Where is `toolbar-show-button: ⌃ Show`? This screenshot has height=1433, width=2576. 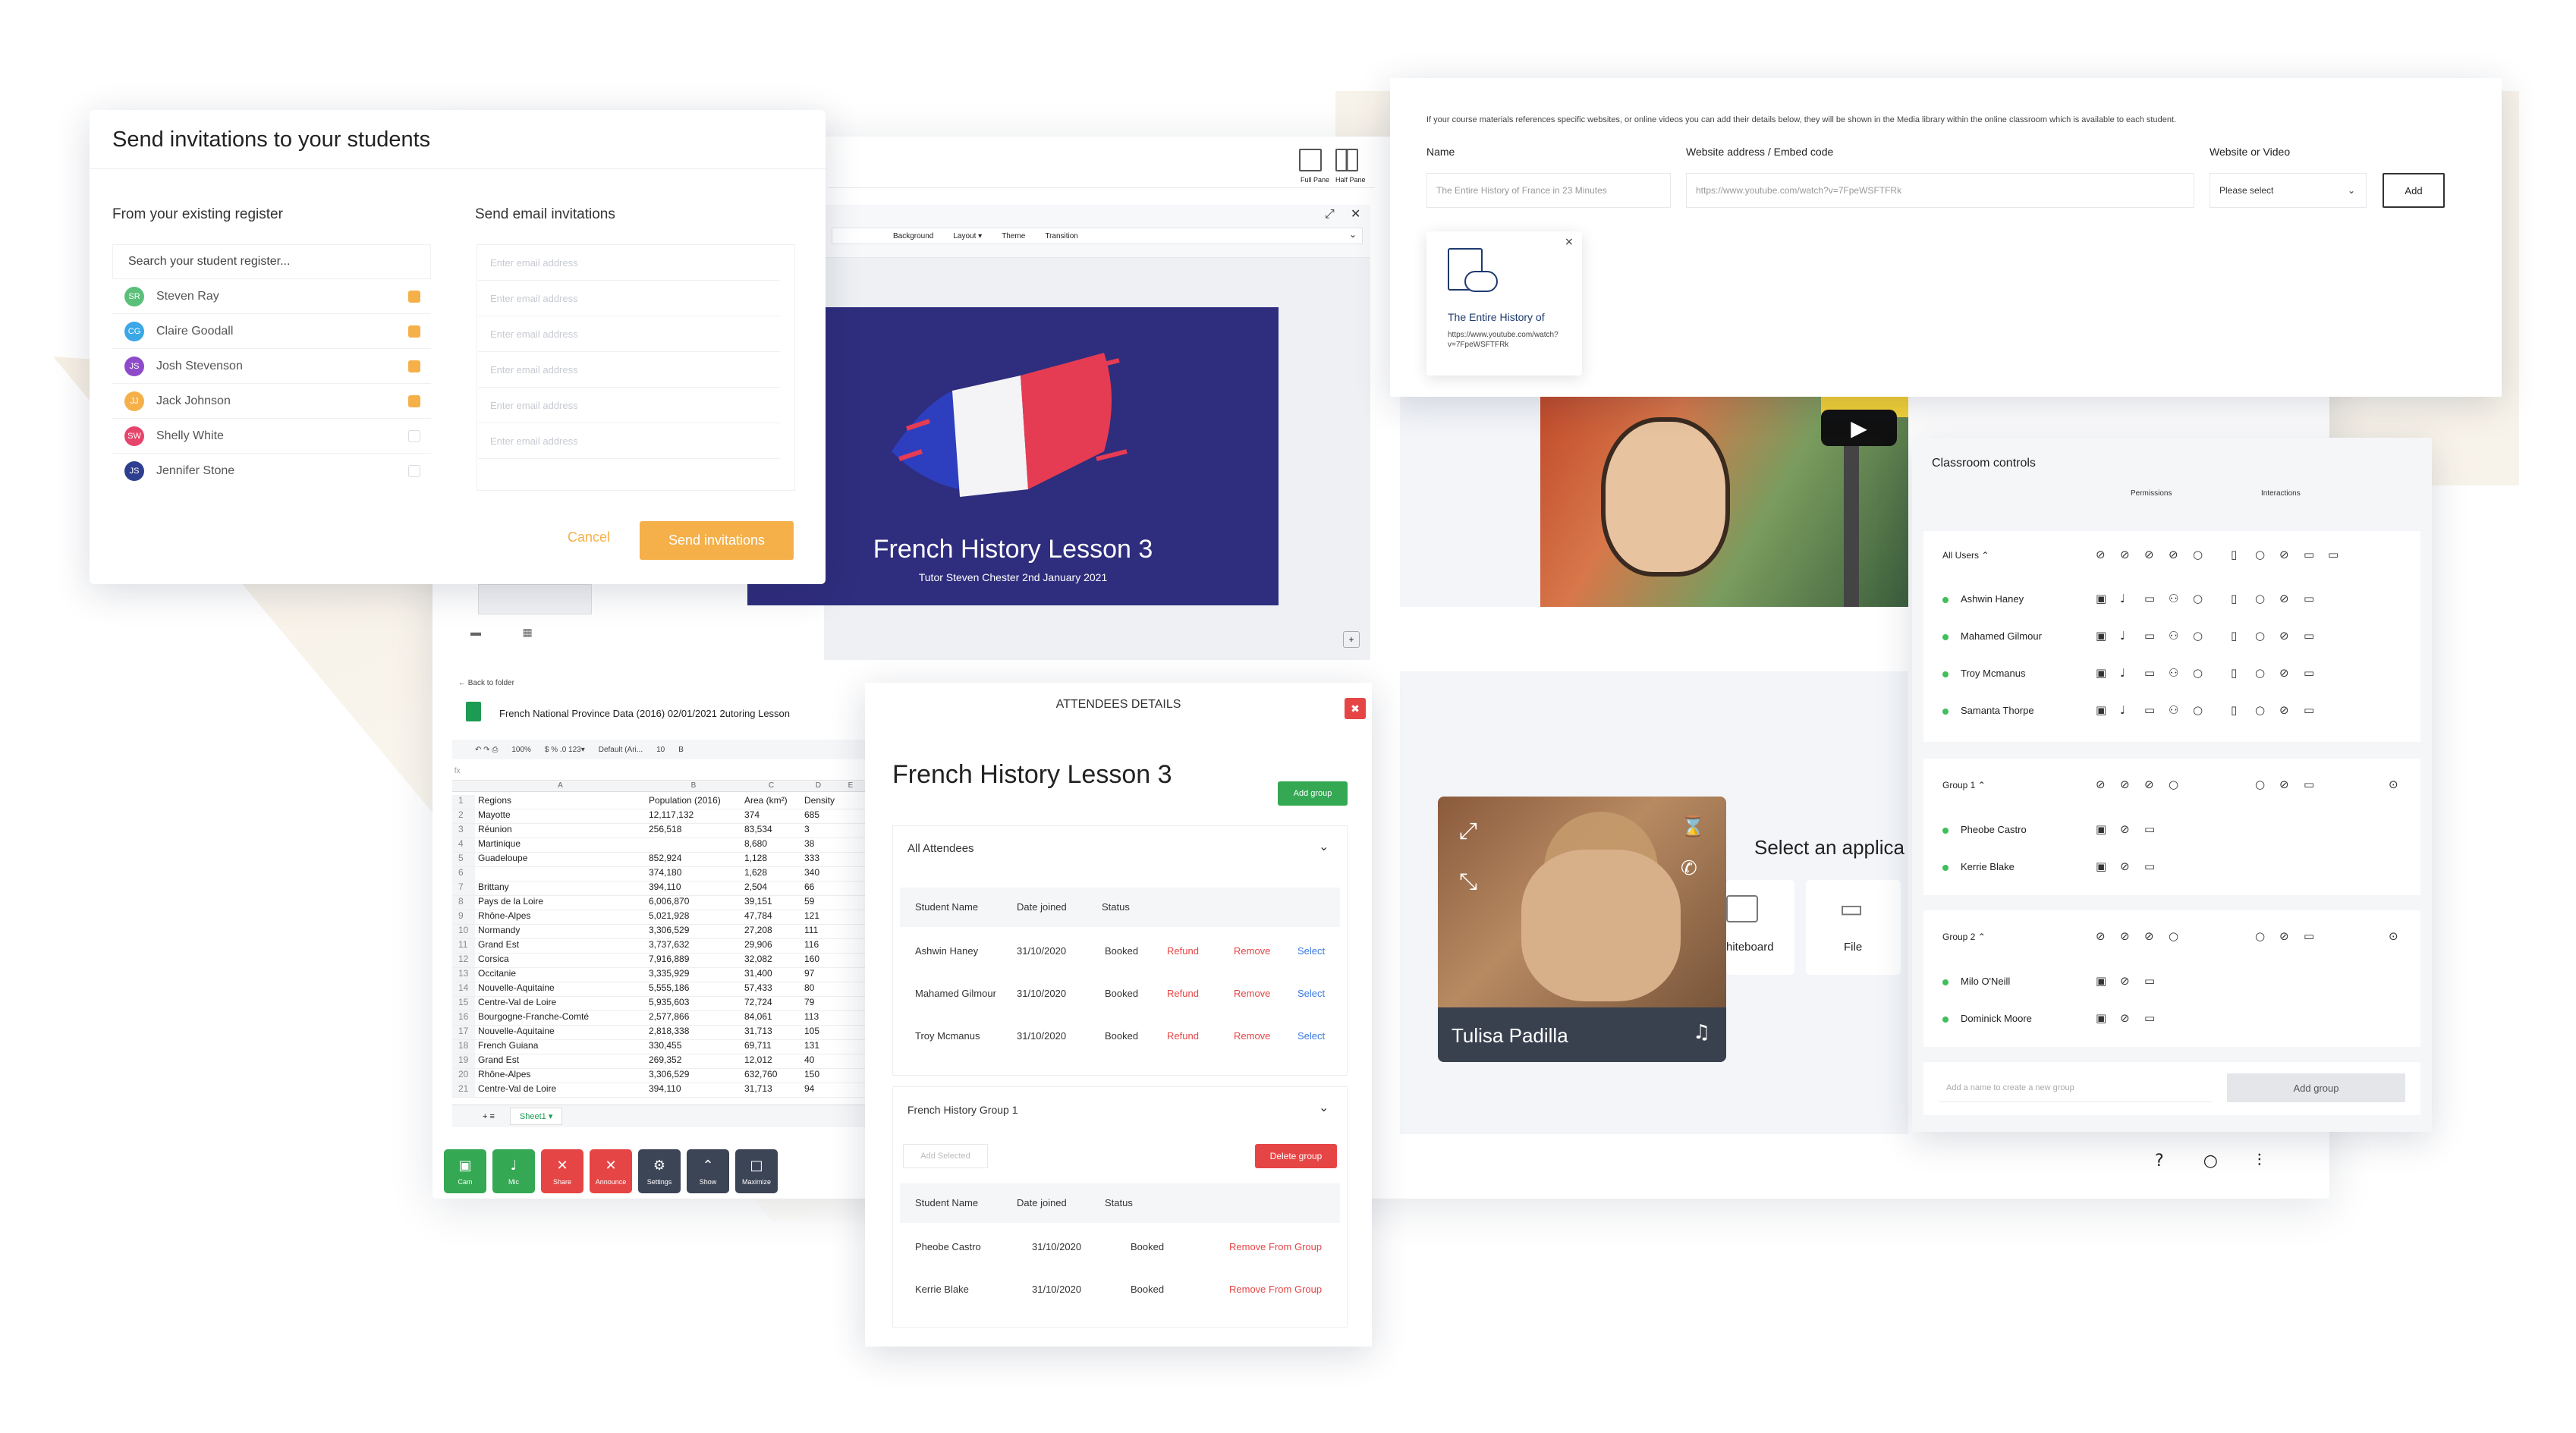
toolbar-show-button: ⌃ Show is located at coordinates (708, 1171).